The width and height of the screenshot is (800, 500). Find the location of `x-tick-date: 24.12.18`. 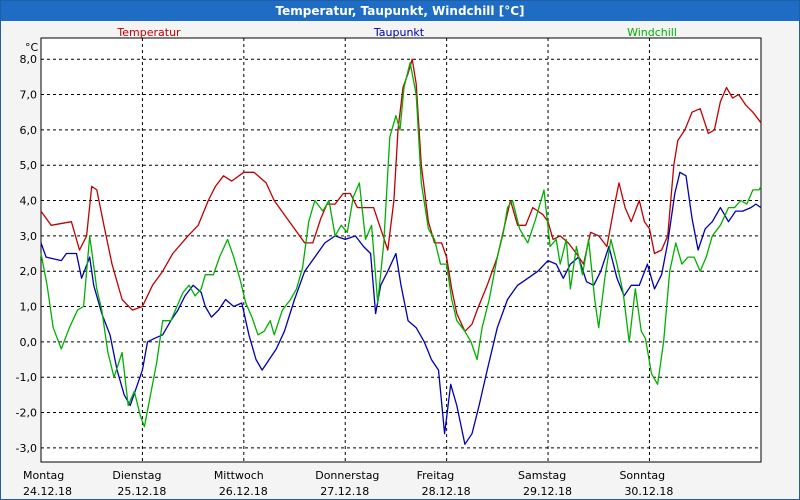

x-tick-date: 24.12.18 is located at coordinates (47, 491).